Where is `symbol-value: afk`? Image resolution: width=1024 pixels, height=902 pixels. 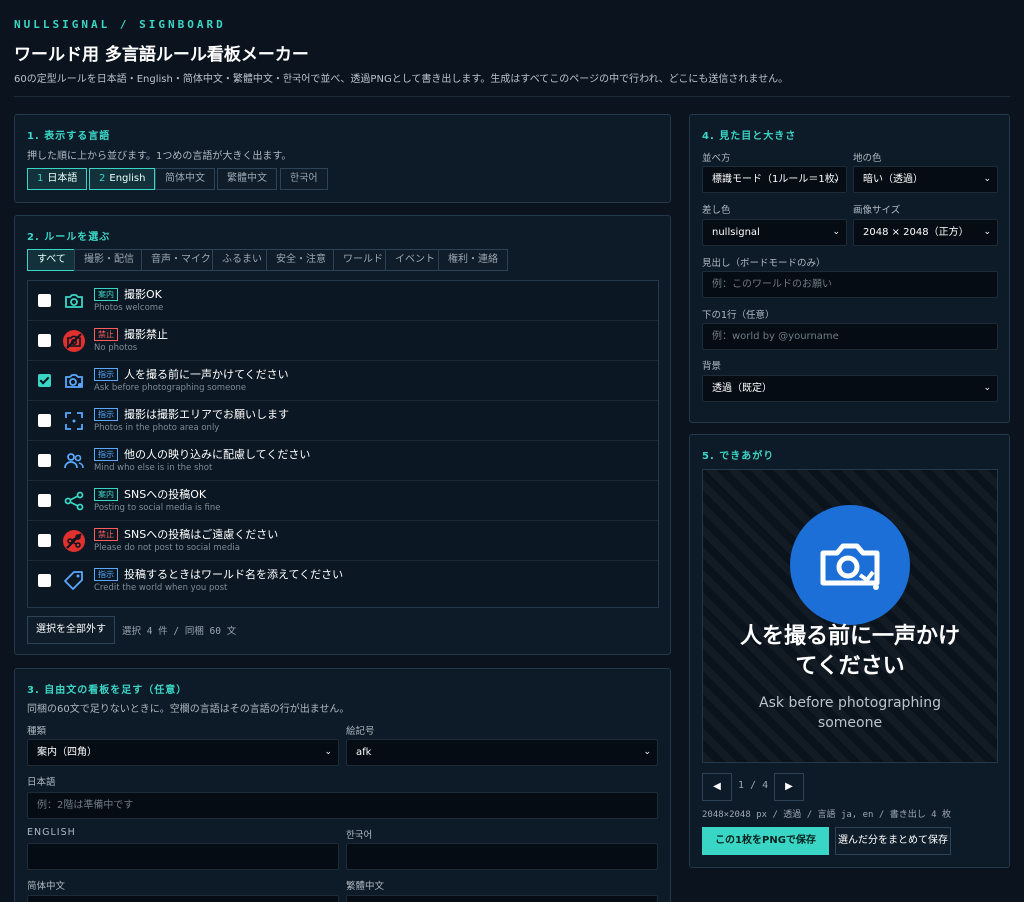 symbol-value: afk is located at coordinates (364, 752).